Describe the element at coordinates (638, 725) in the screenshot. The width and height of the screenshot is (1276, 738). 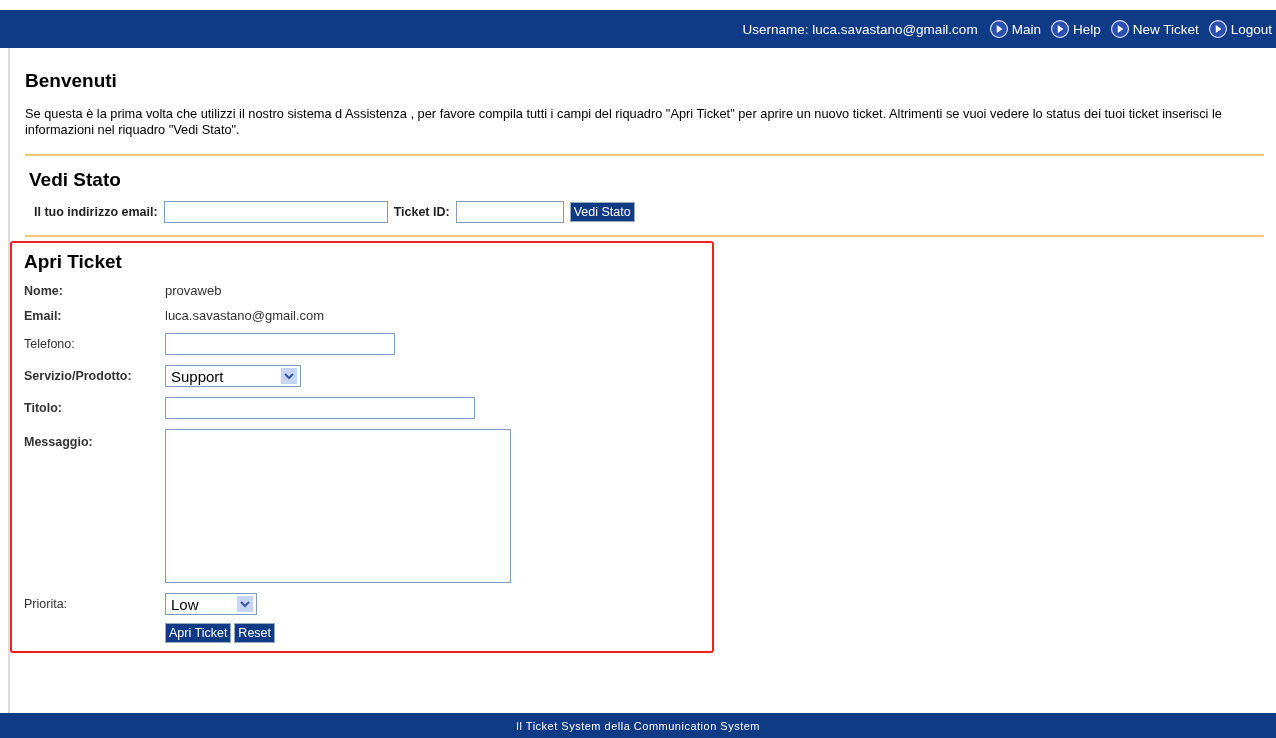
I see `footer-text: Il Ticket System della Communication System` at that location.